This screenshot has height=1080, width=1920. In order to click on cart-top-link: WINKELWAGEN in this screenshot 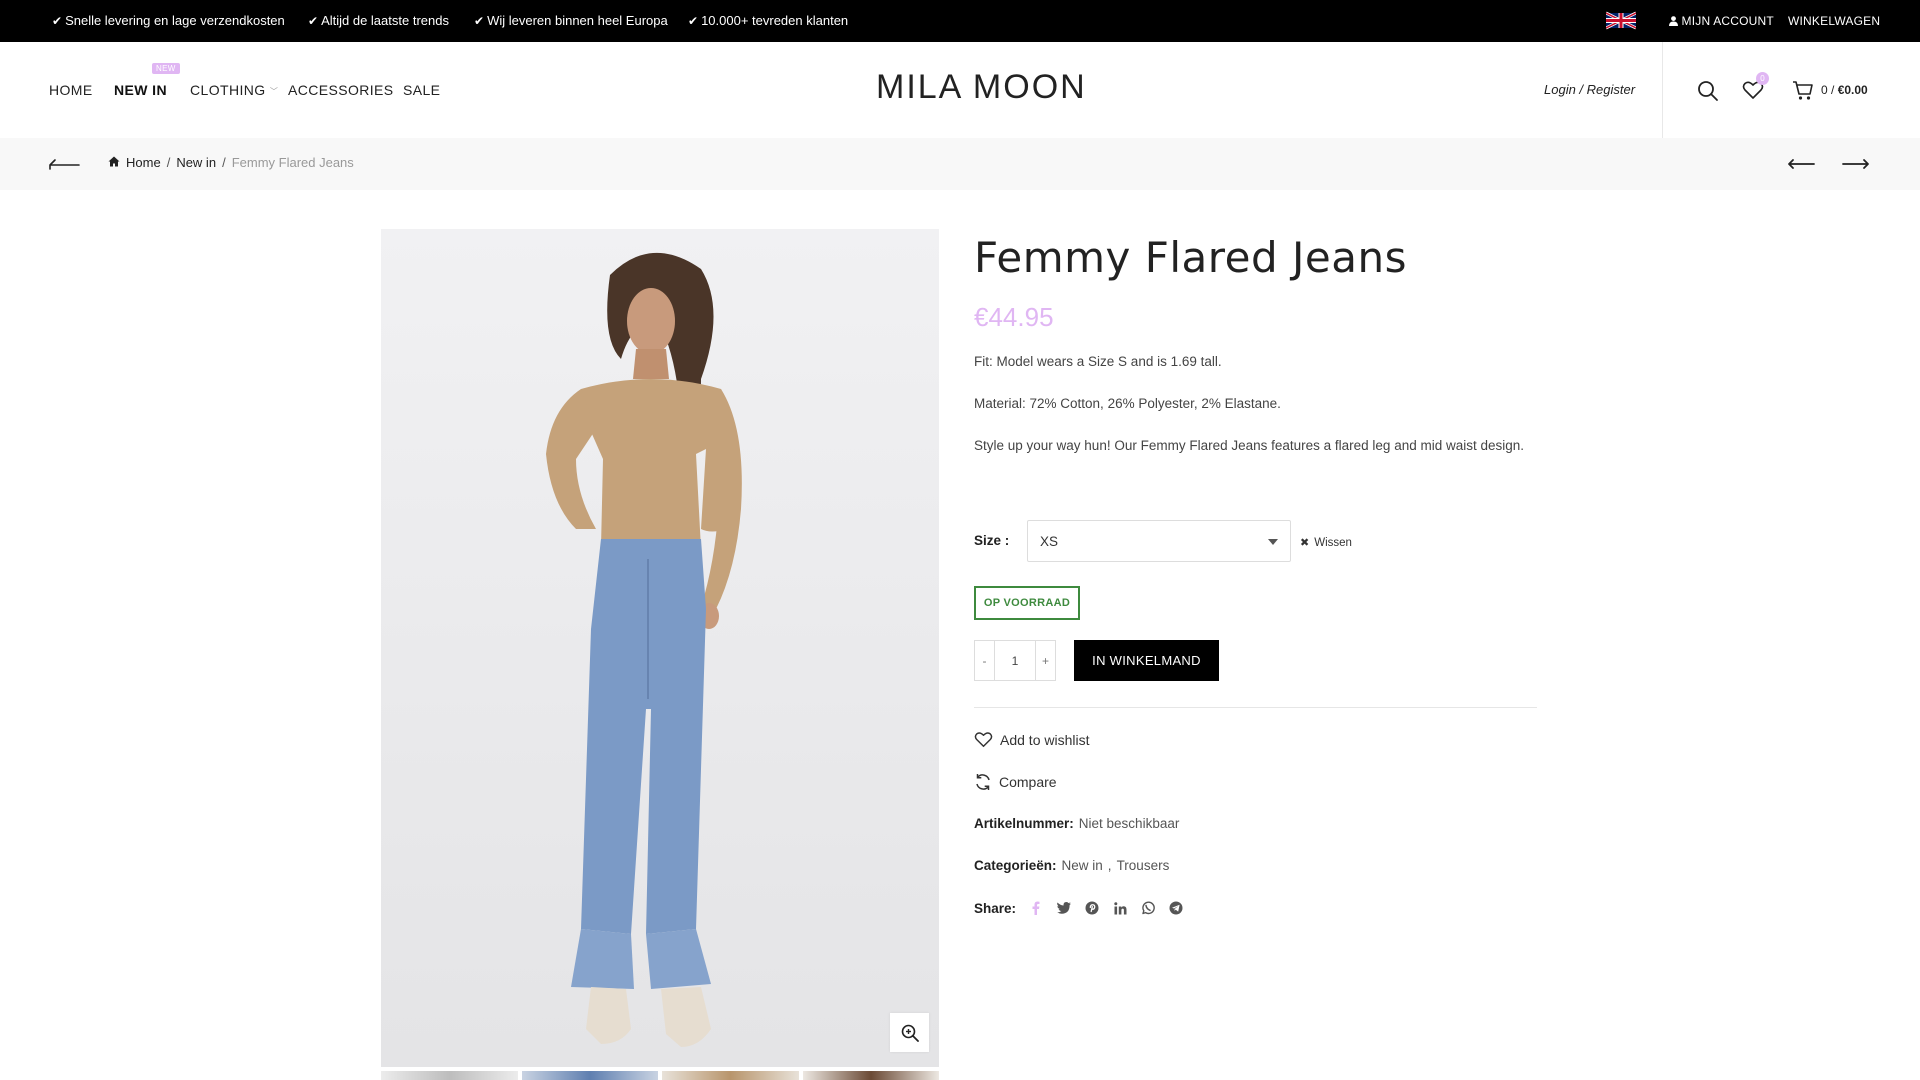, I will do `click(1834, 21)`.